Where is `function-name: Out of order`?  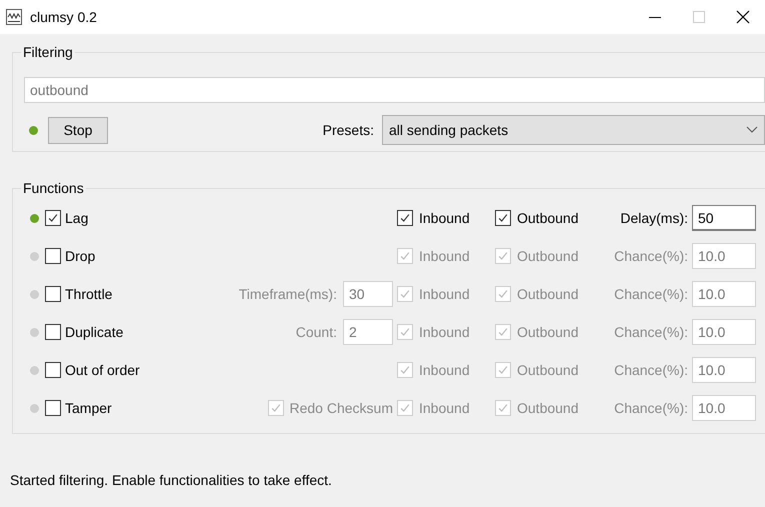
function-name: Out of order is located at coordinates (102, 370).